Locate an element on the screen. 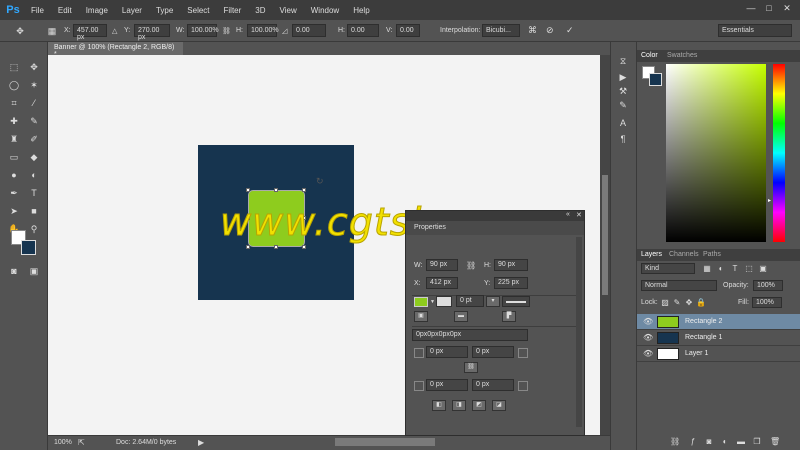 This screenshot has height=450, width=800. rectangle-tool-icon: ■ is located at coordinates (34, 211).